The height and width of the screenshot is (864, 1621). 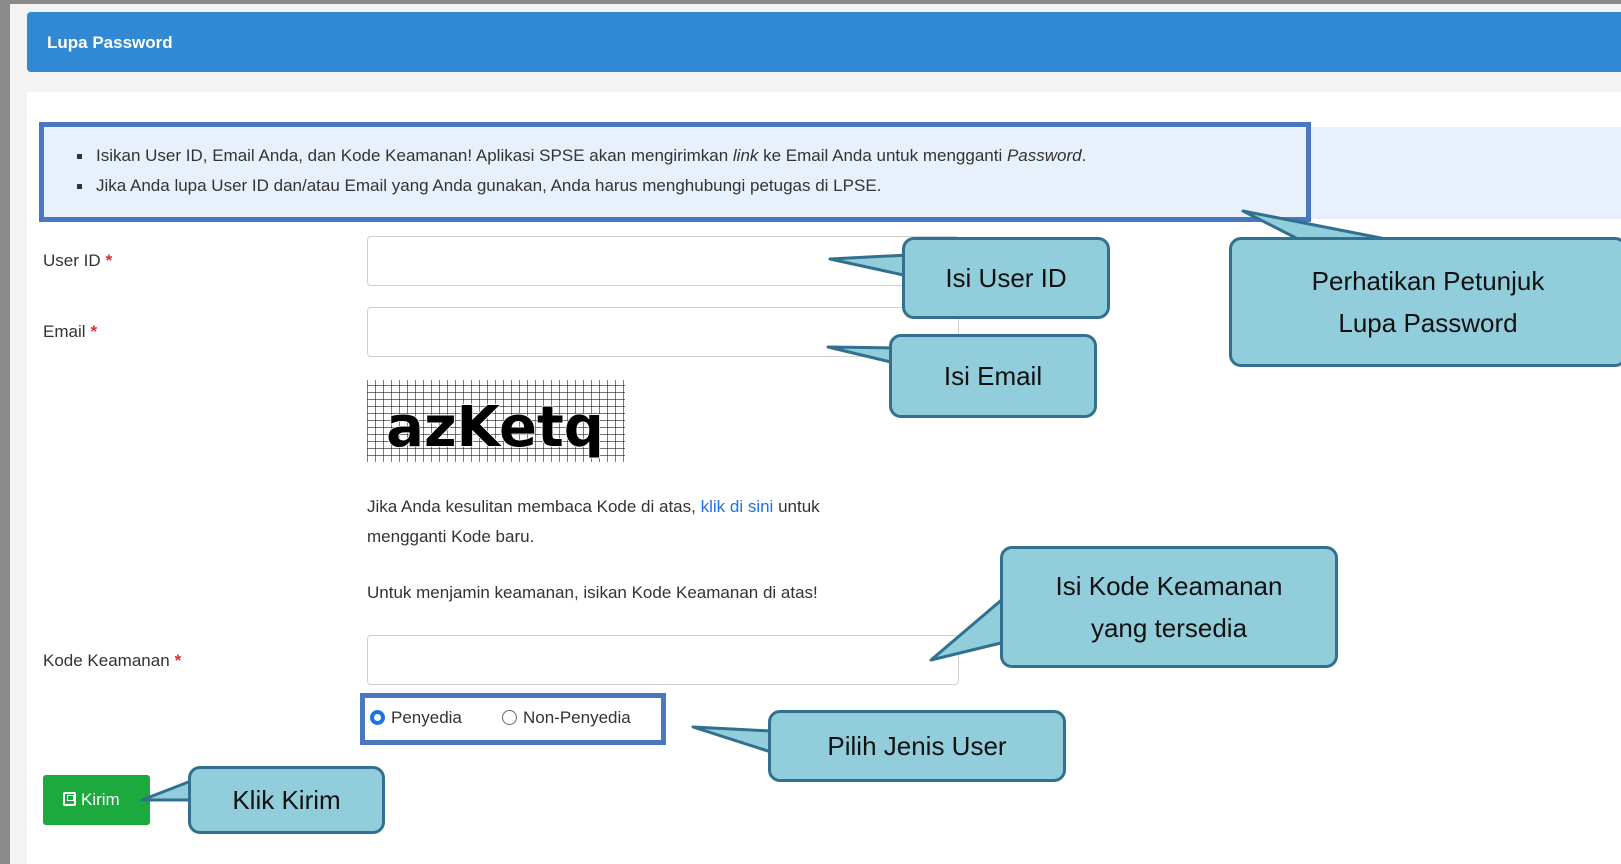 What do you see at coordinates (1006, 278) in the screenshot?
I see `callout-user-id: Isi User ID` at bounding box center [1006, 278].